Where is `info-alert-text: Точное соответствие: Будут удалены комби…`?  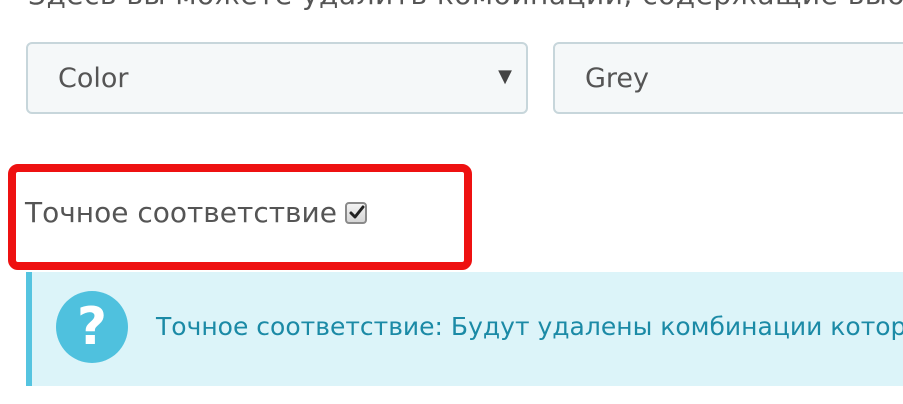
info-alert-text: Точное соответствие: Будут удалены комби… is located at coordinates (529, 326).